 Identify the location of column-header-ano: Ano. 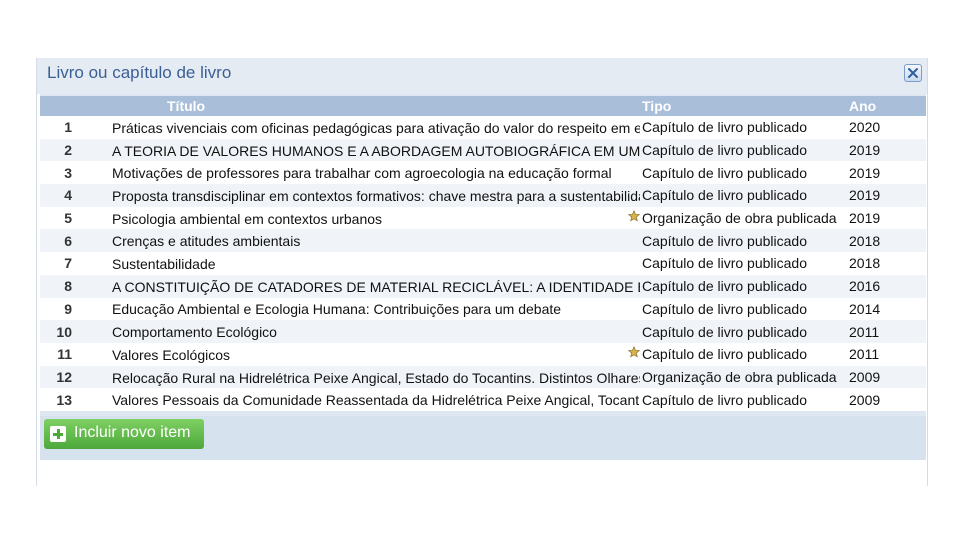
(887, 106).